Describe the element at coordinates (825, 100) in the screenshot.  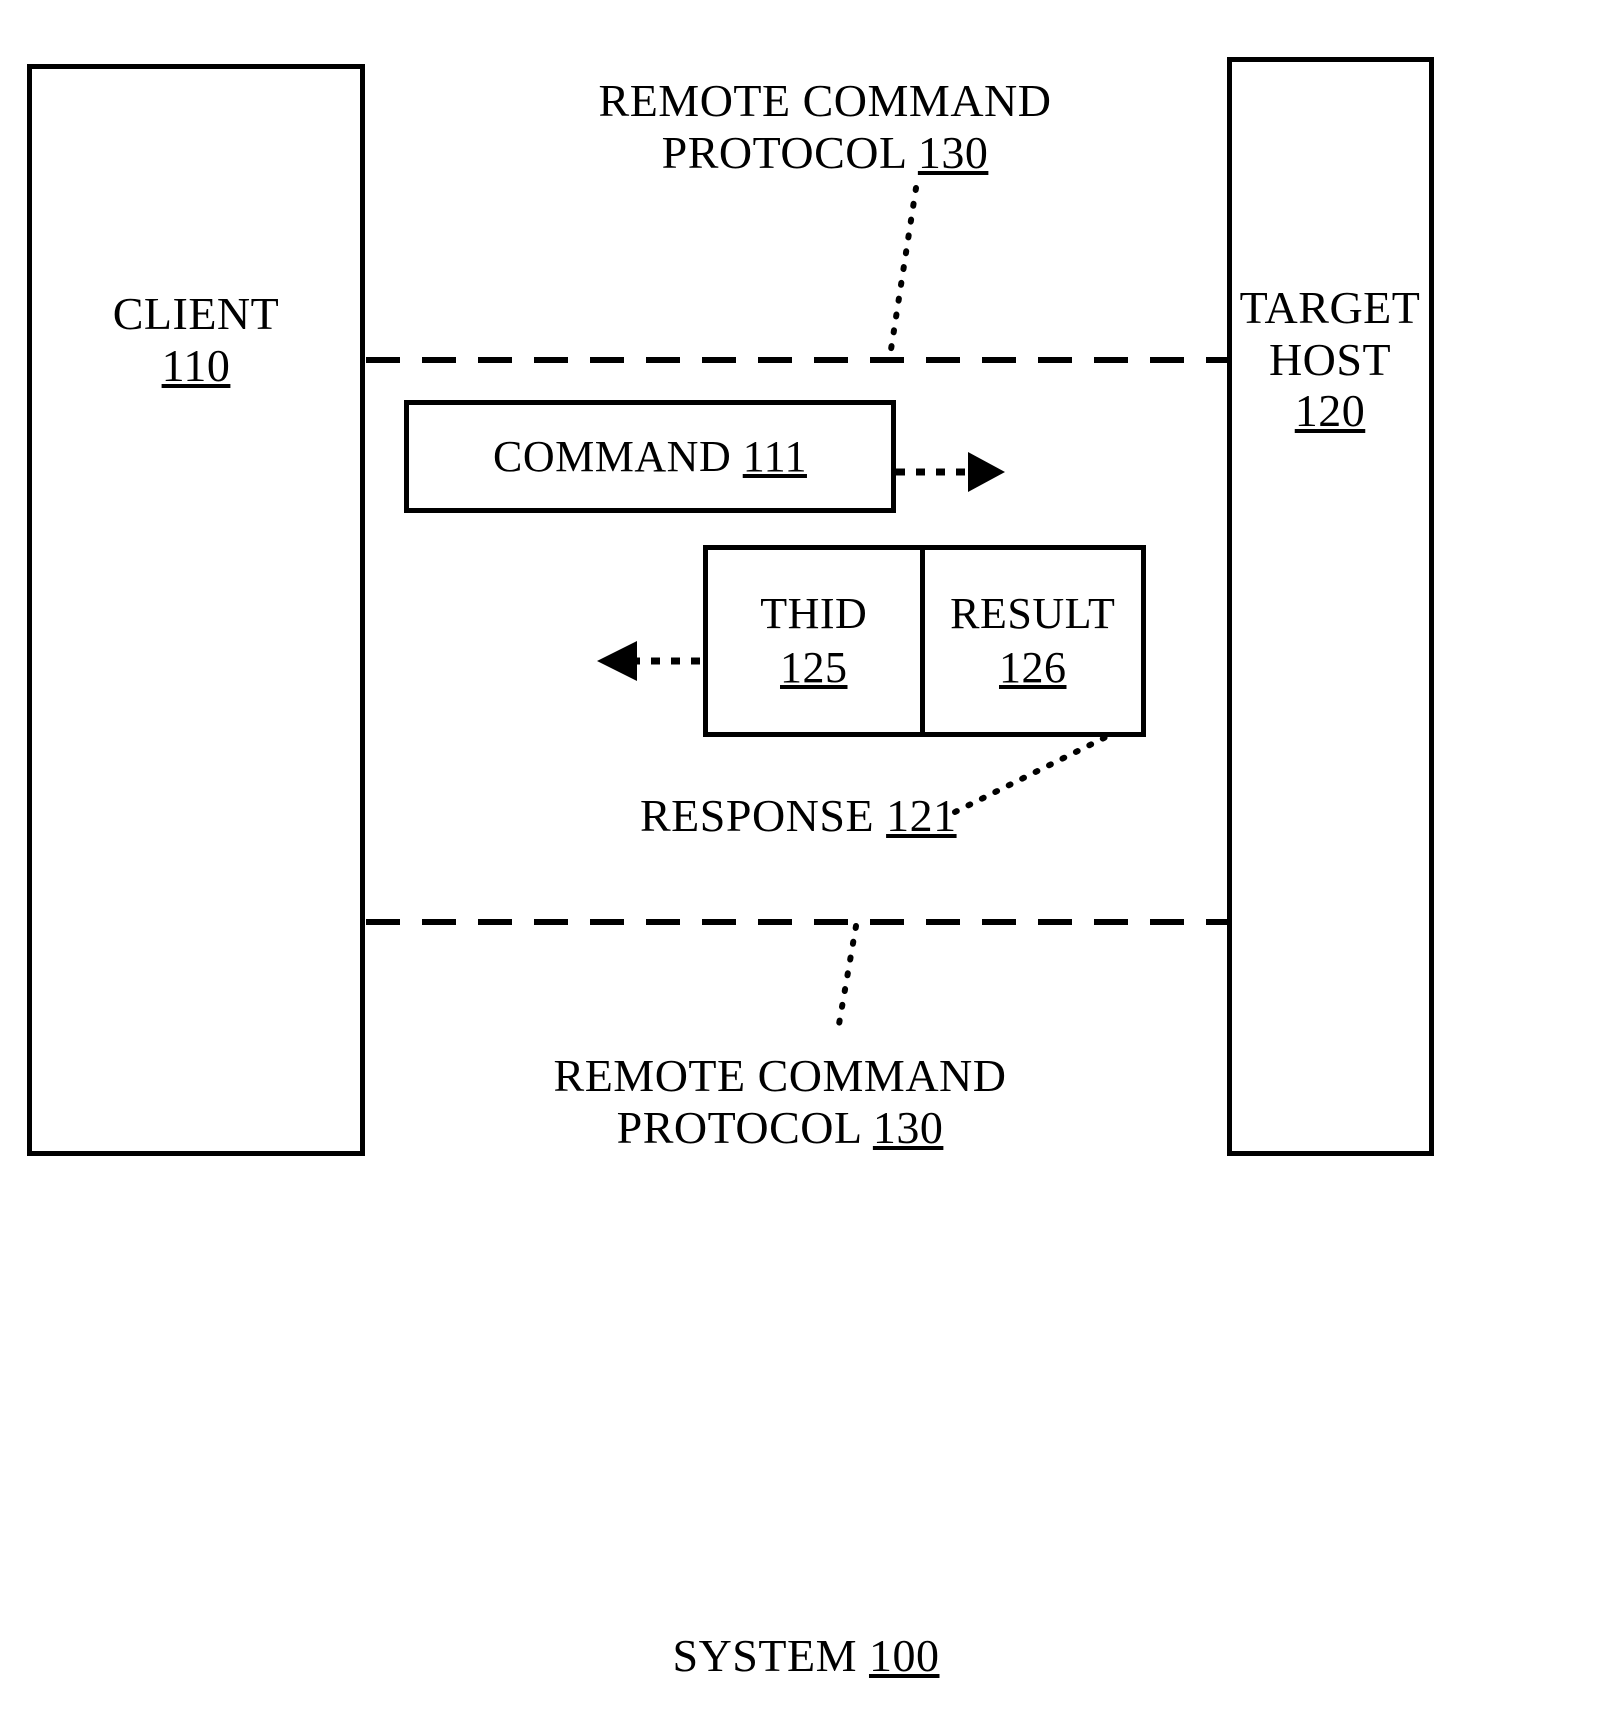
I see `protocol-top-line1: REMOTE COMMAND` at that location.